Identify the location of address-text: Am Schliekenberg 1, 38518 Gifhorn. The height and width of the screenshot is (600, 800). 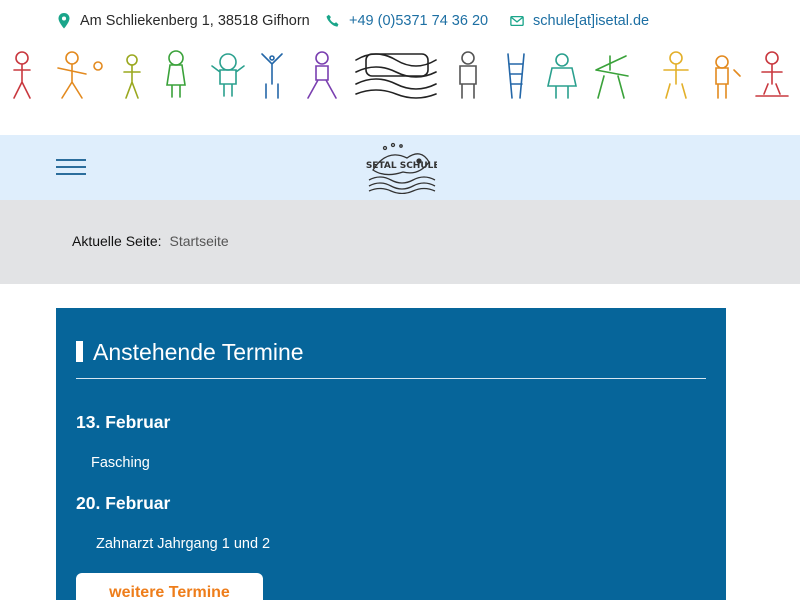
(195, 21).